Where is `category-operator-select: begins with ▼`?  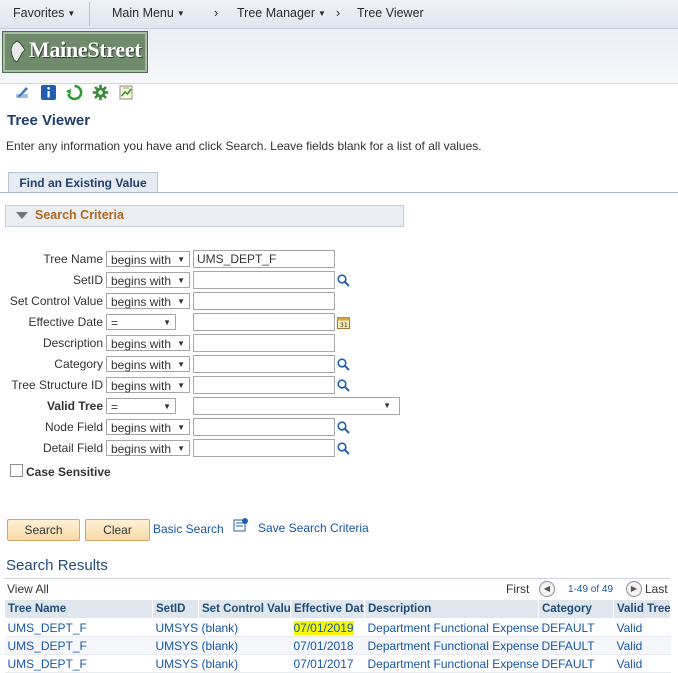 category-operator-select: begins with ▼ is located at coordinates (148, 364).